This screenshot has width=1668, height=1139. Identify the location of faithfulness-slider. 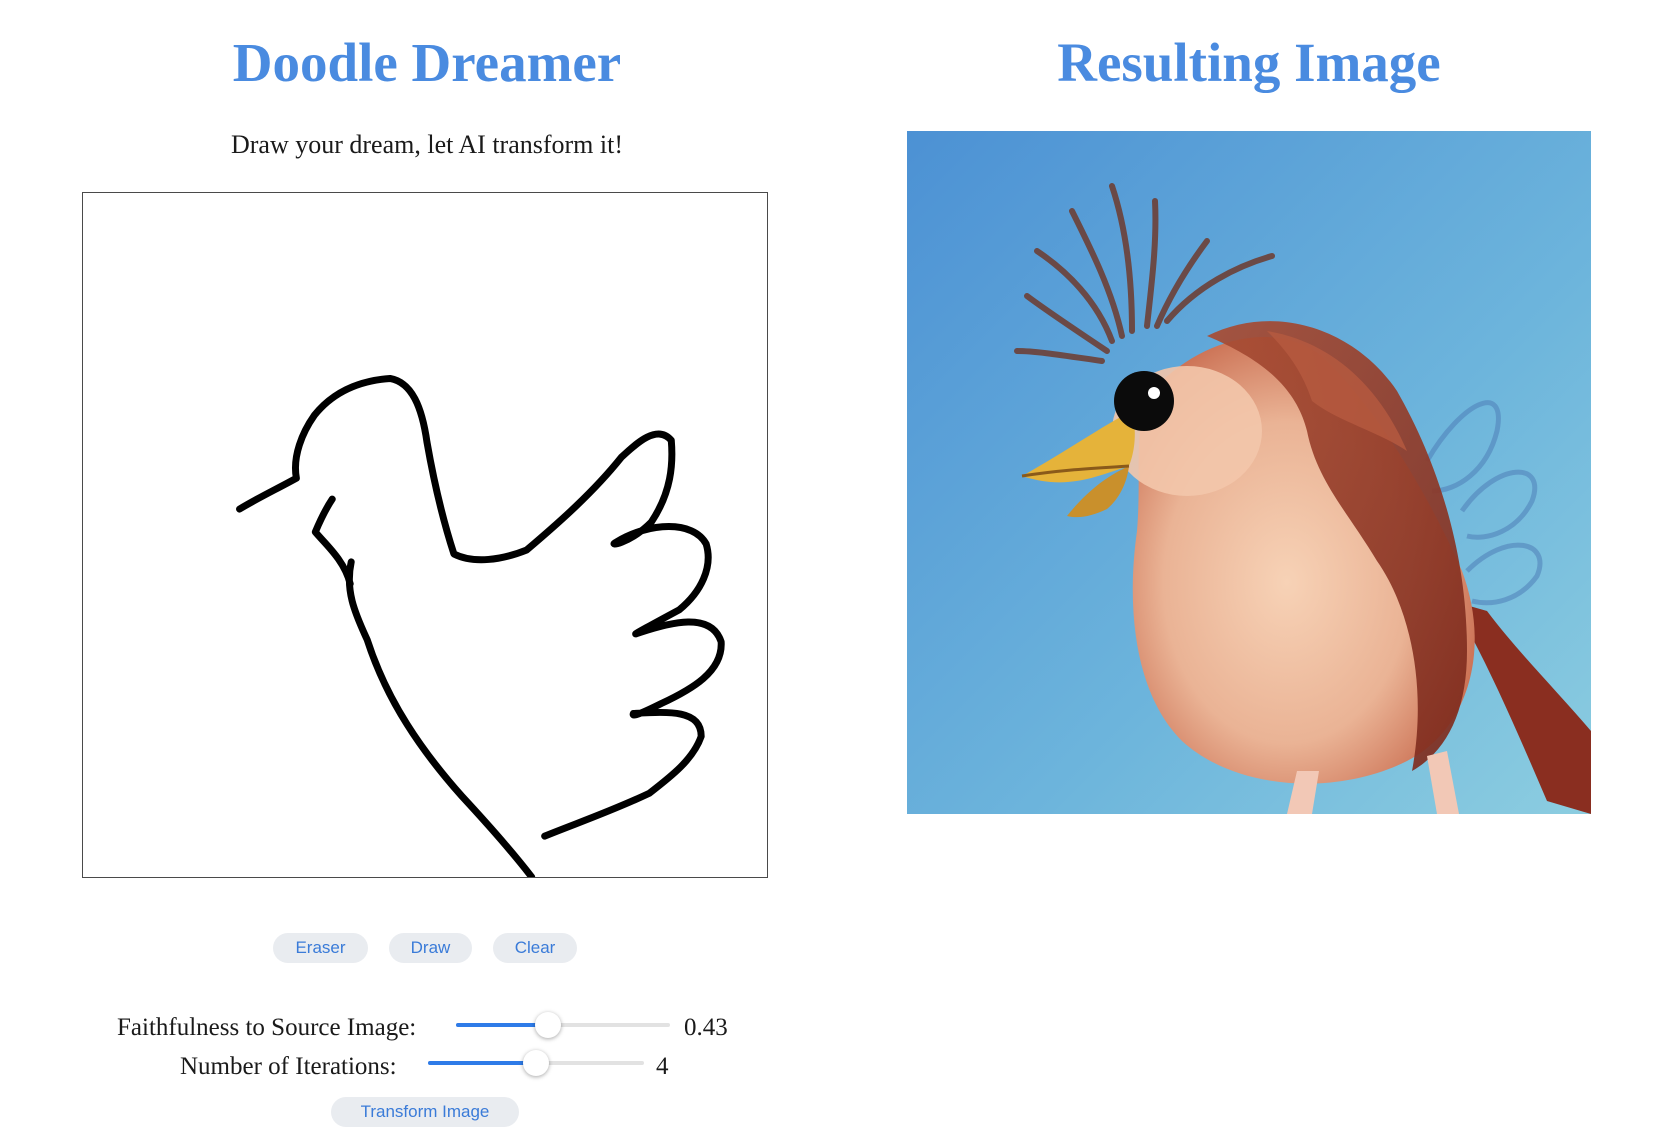
(563, 1025).